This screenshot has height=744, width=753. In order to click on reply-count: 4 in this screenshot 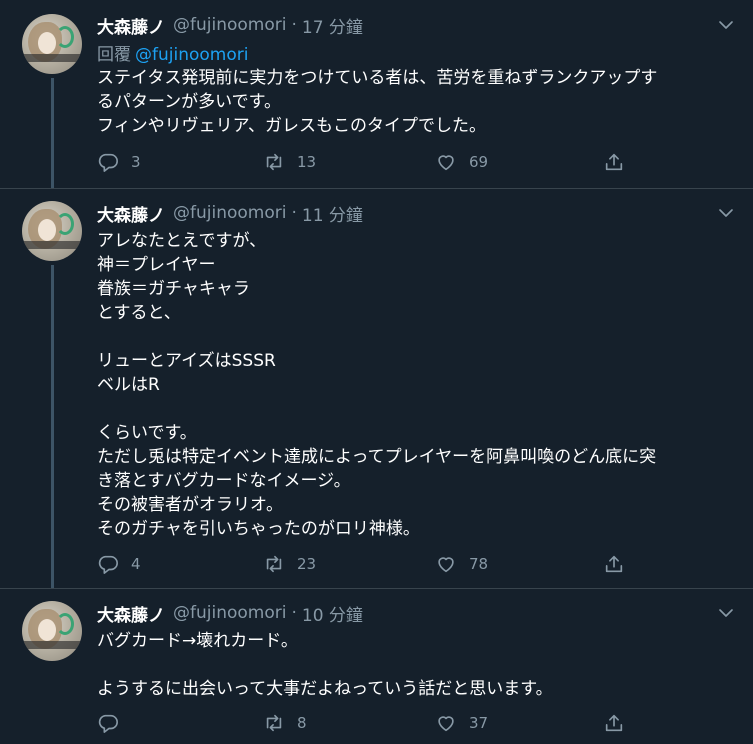, I will do `click(136, 564)`.